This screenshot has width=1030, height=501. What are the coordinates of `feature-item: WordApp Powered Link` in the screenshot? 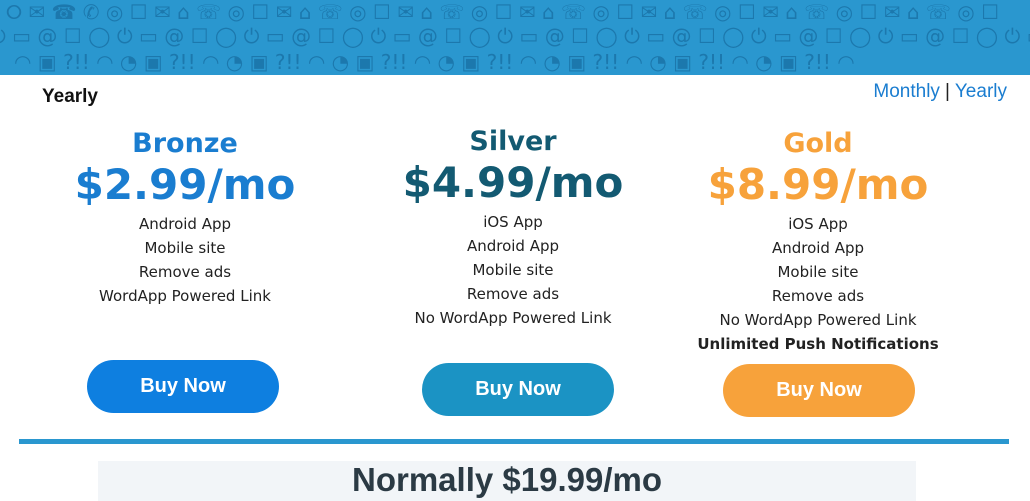 It's located at (185, 296).